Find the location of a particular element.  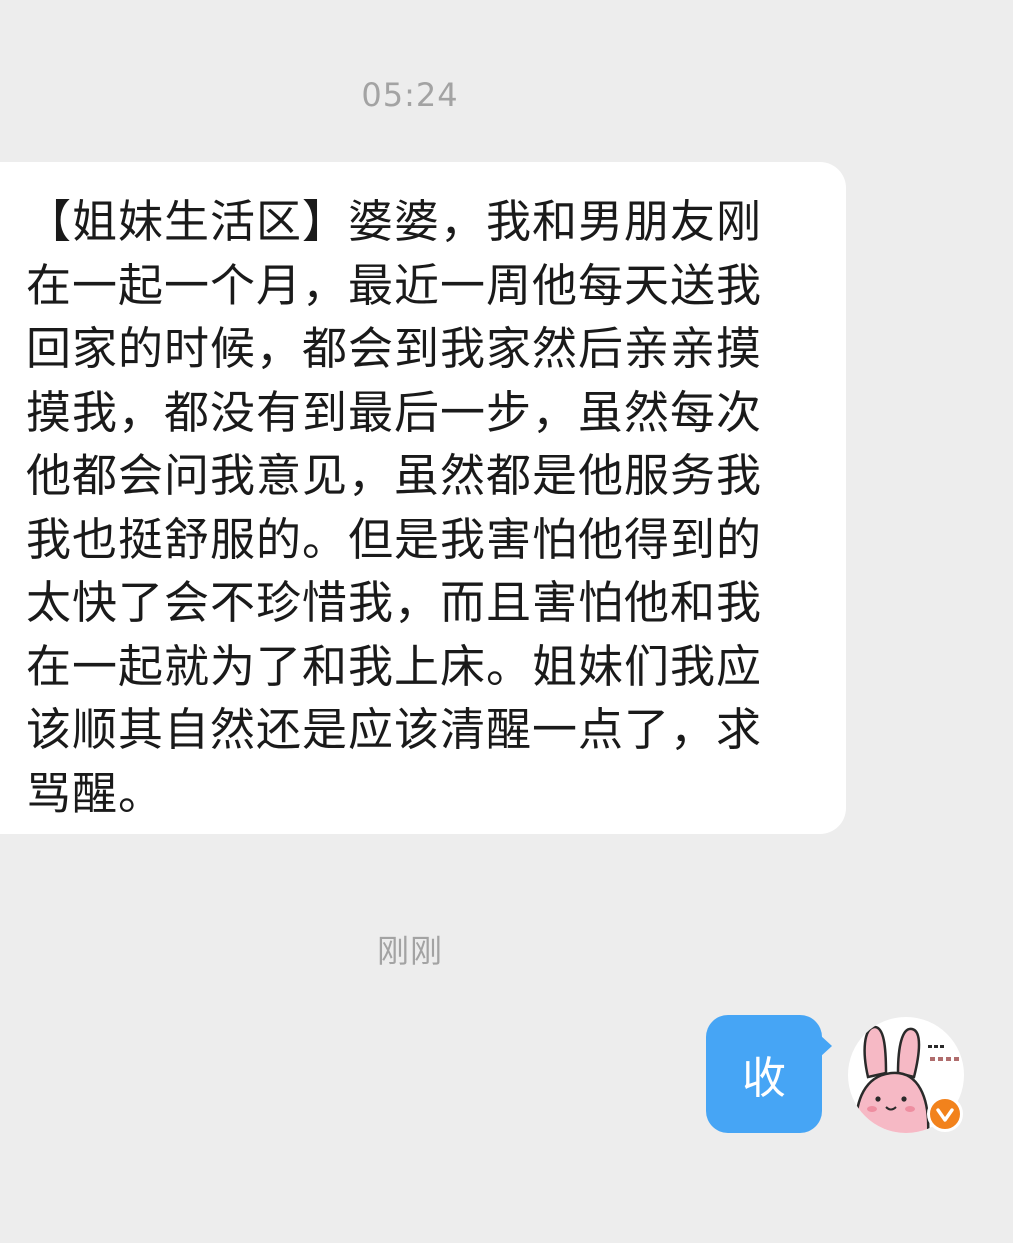

verified-badge is located at coordinates (945, 1114).